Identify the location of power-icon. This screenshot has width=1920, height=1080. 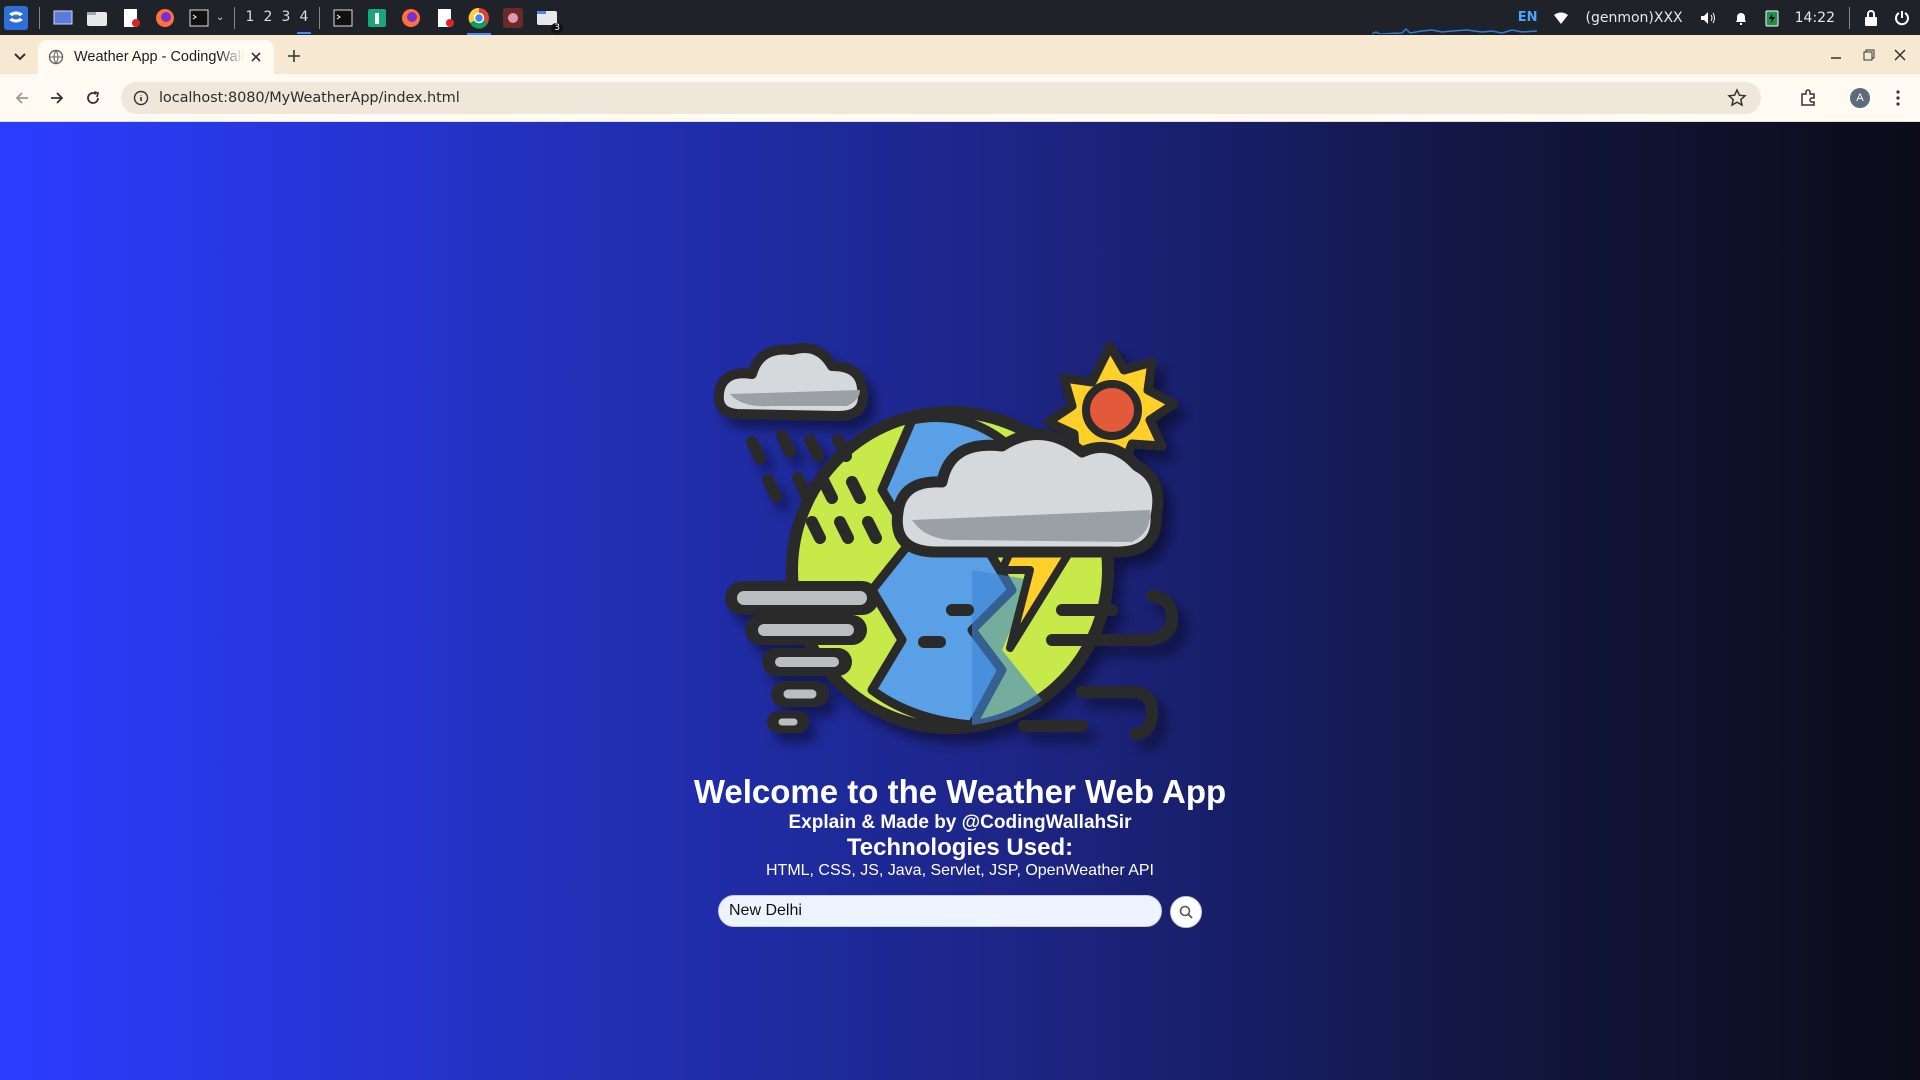
(1902, 18).